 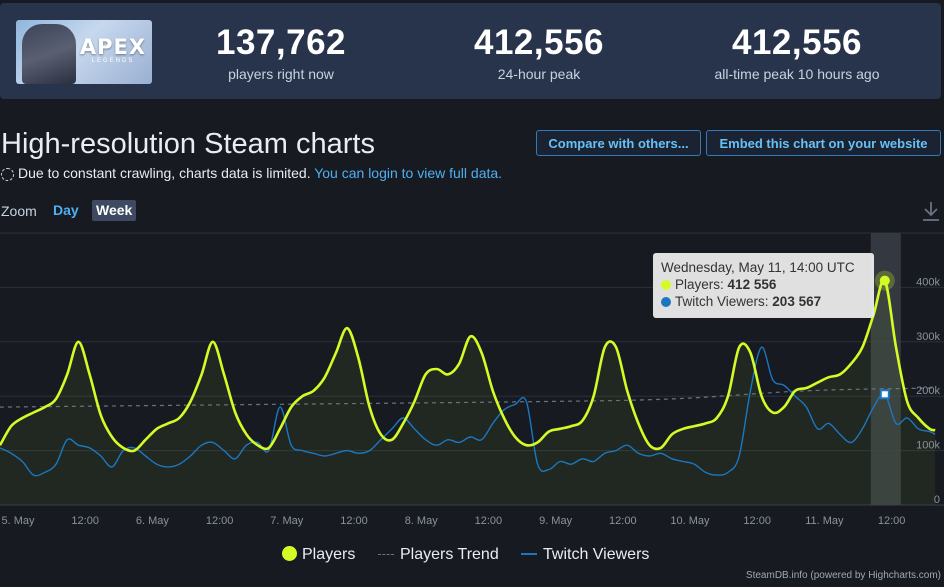 I want to click on login-link: You can login to view full data., so click(x=408, y=173).